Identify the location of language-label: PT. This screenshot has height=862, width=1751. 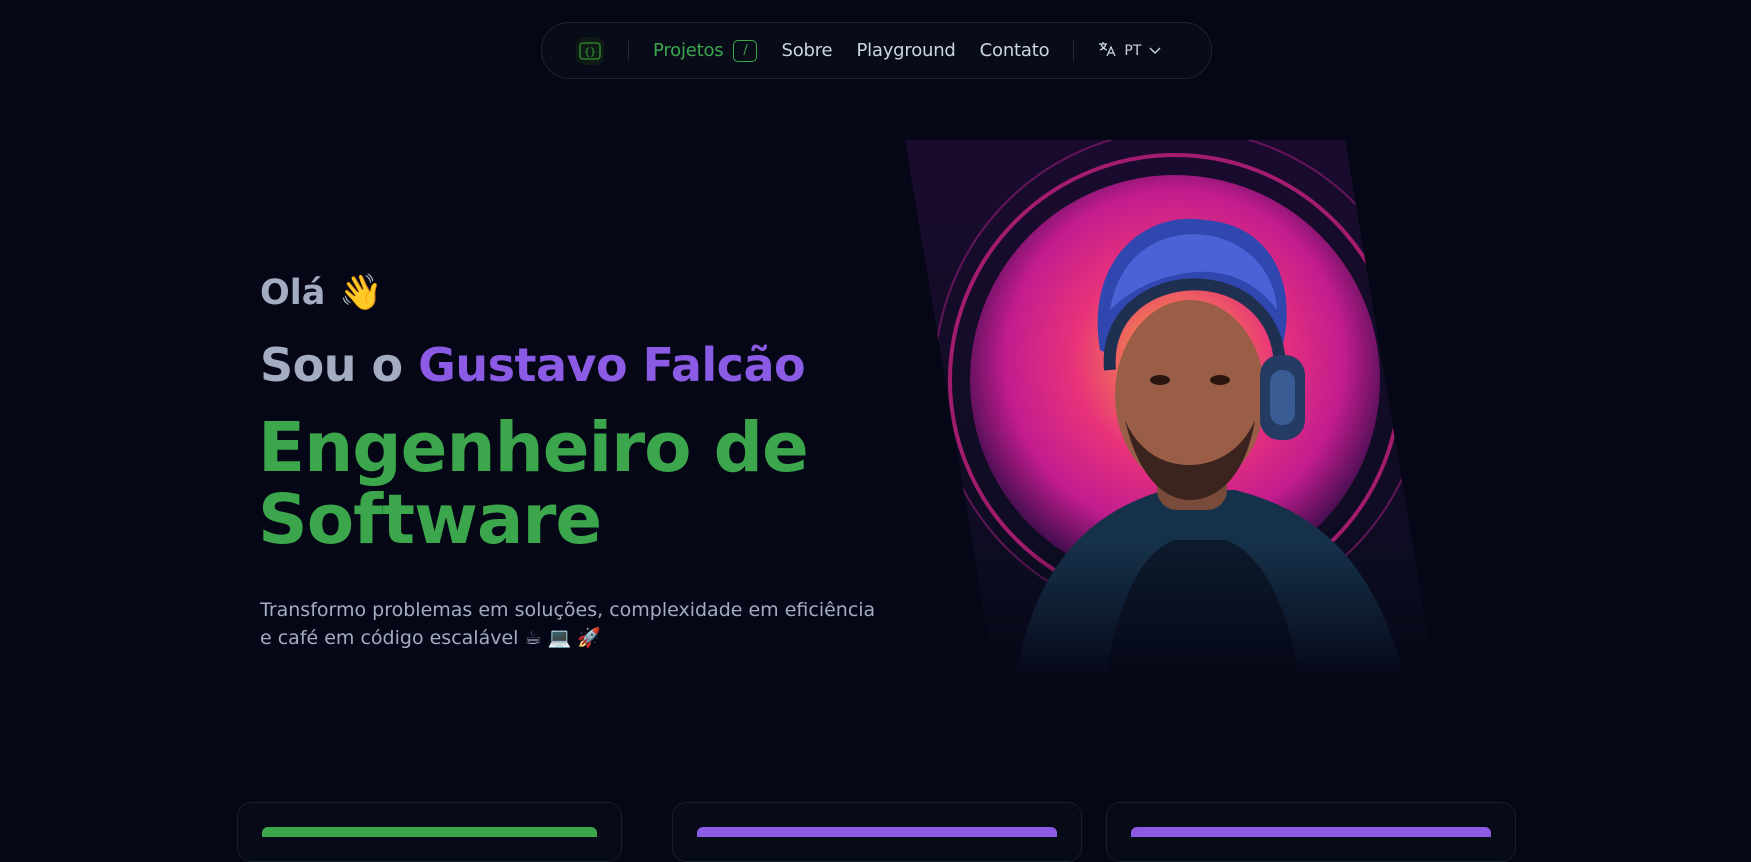
(1133, 50).